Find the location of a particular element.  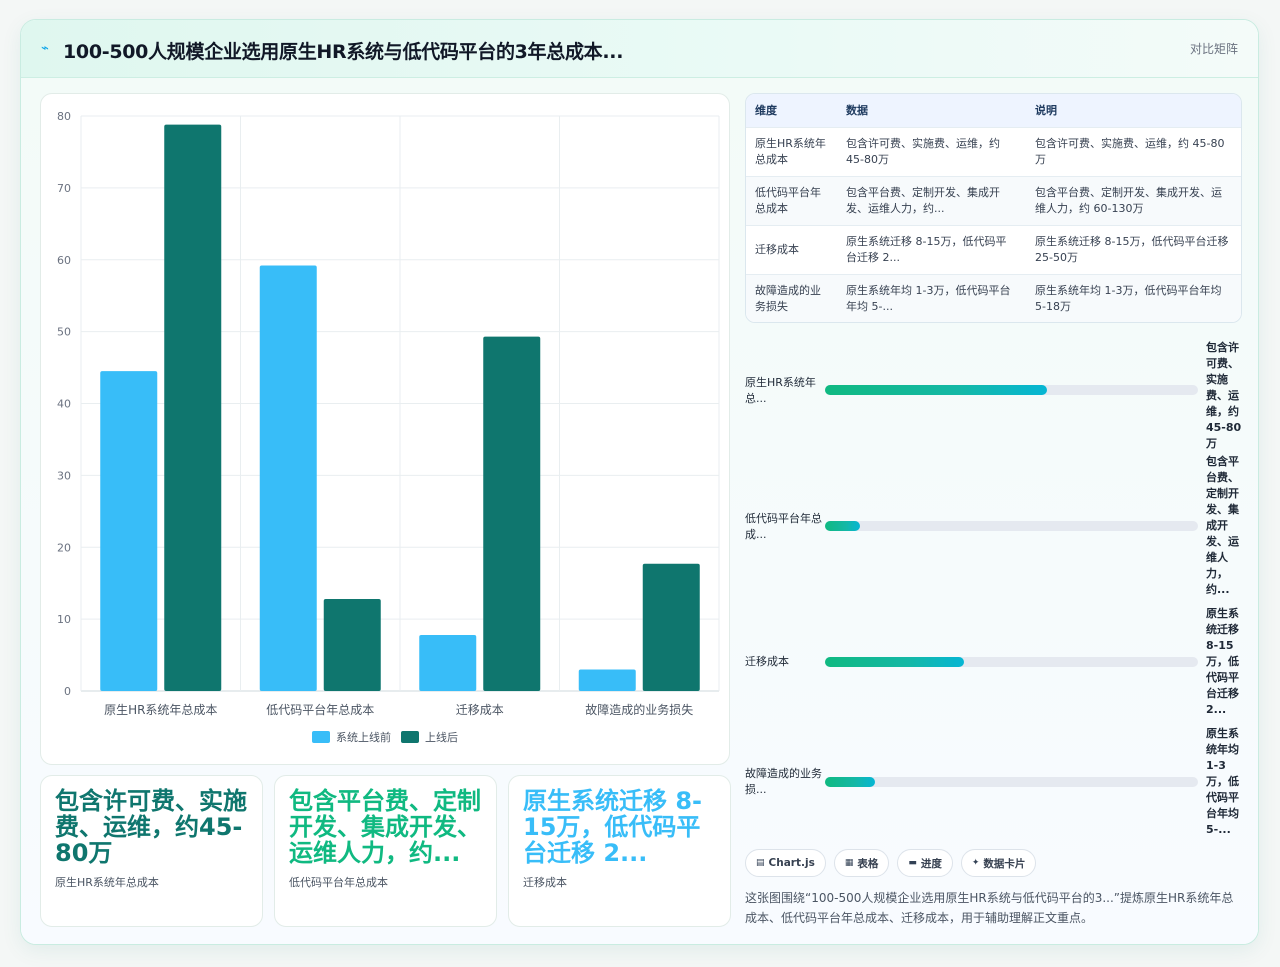

y-tick-label: 0 is located at coordinates (67, 691).